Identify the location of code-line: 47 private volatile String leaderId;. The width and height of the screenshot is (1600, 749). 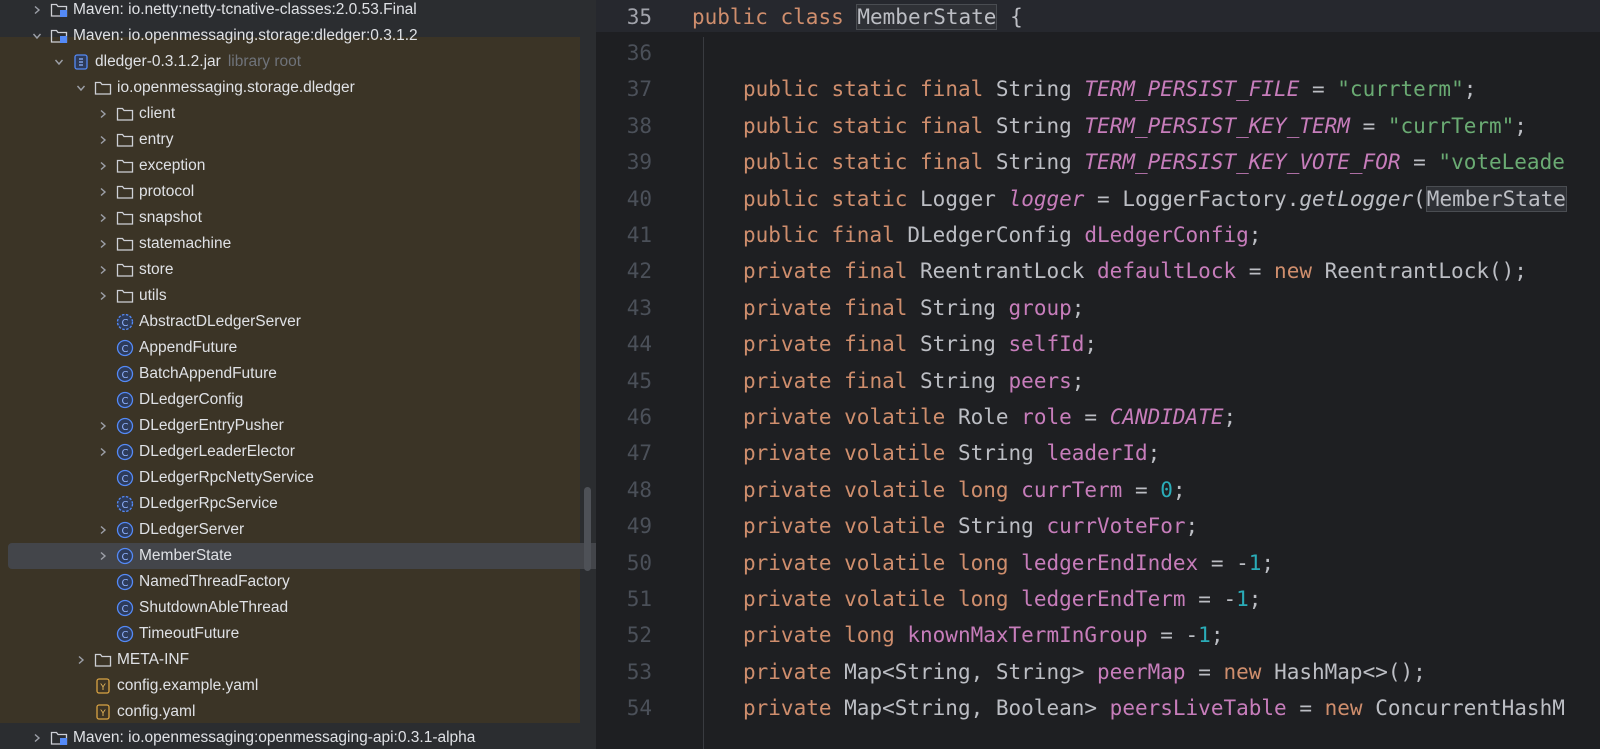
(1098, 453).